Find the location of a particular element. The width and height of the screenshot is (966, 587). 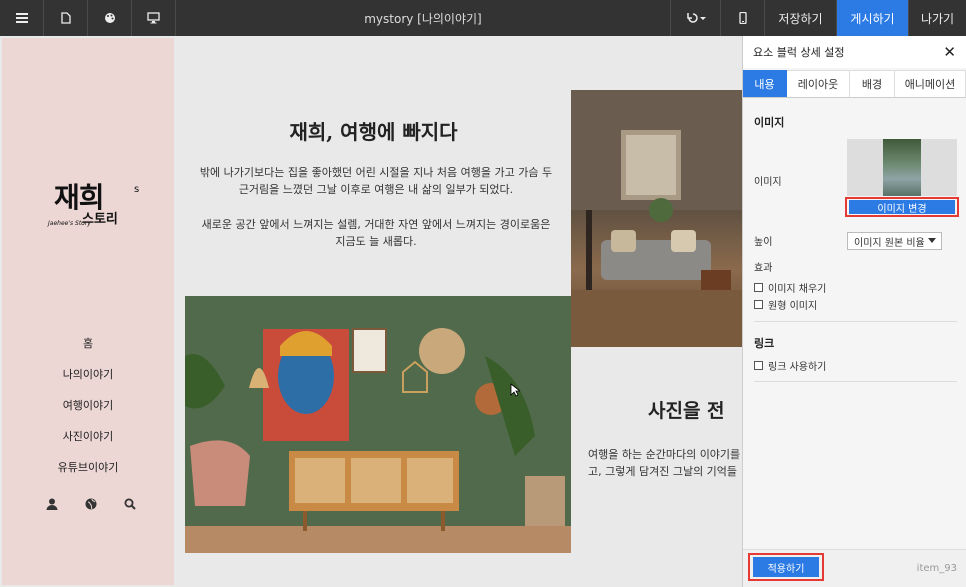

section1-paragraph2-line2: 지금도 늘 새롭다. is located at coordinates (376, 241).